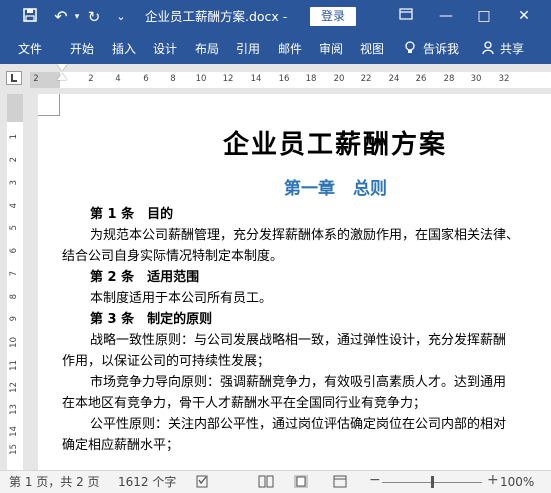  Describe the element at coordinates (244, 404) in the screenshot. I see `paragraph-line: 在本地区有竞争力，骨干人才薪酬水平在全国同行业有竞争力；` at that location.